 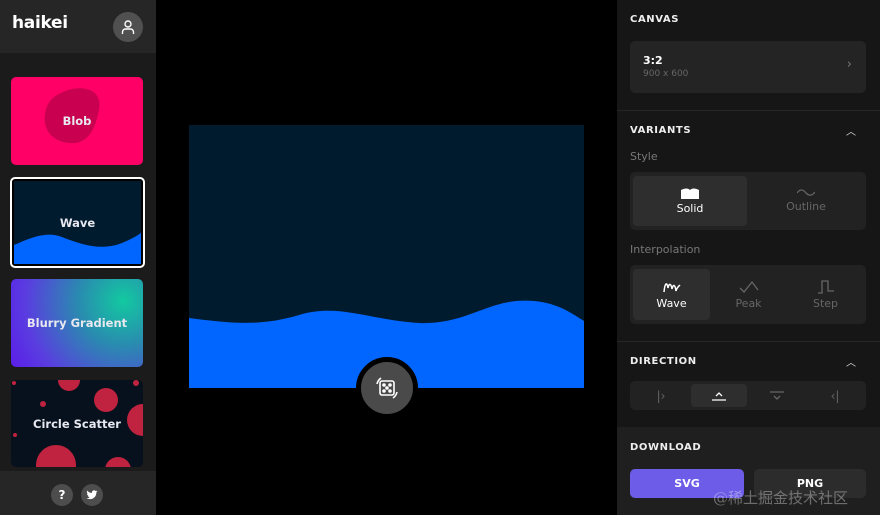 I want to click on generator-card-blurry-gradient: Blurry Gradient, so click(x=77, y=323).